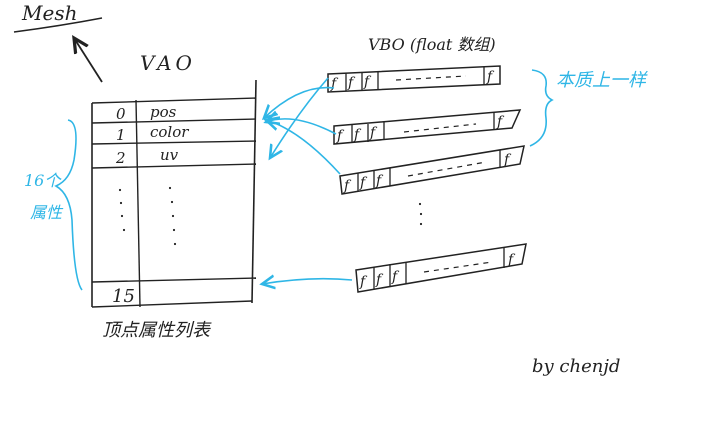  Describe the element at coordinates (121, 114) in the screenshot. I see `vao-row-0-index: 0` at that location.